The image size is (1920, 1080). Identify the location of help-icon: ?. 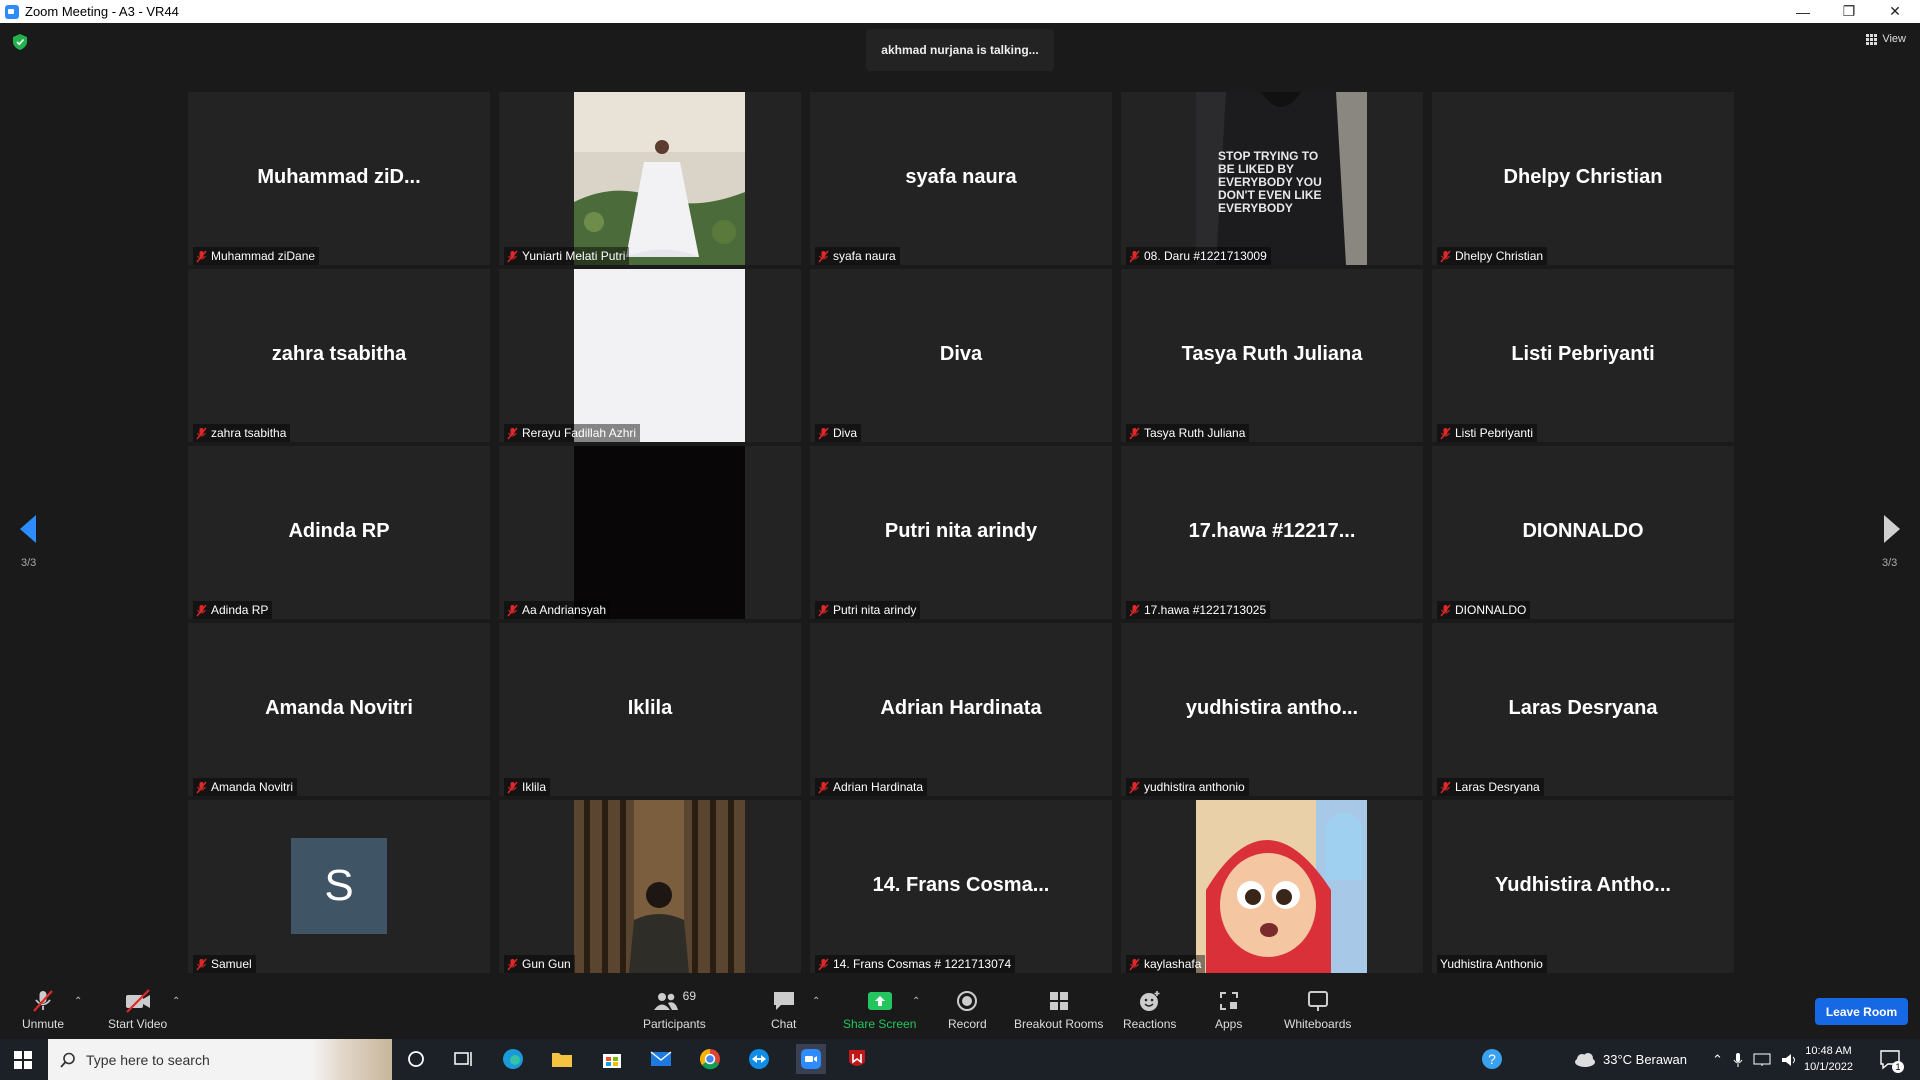
(1492, 1059).